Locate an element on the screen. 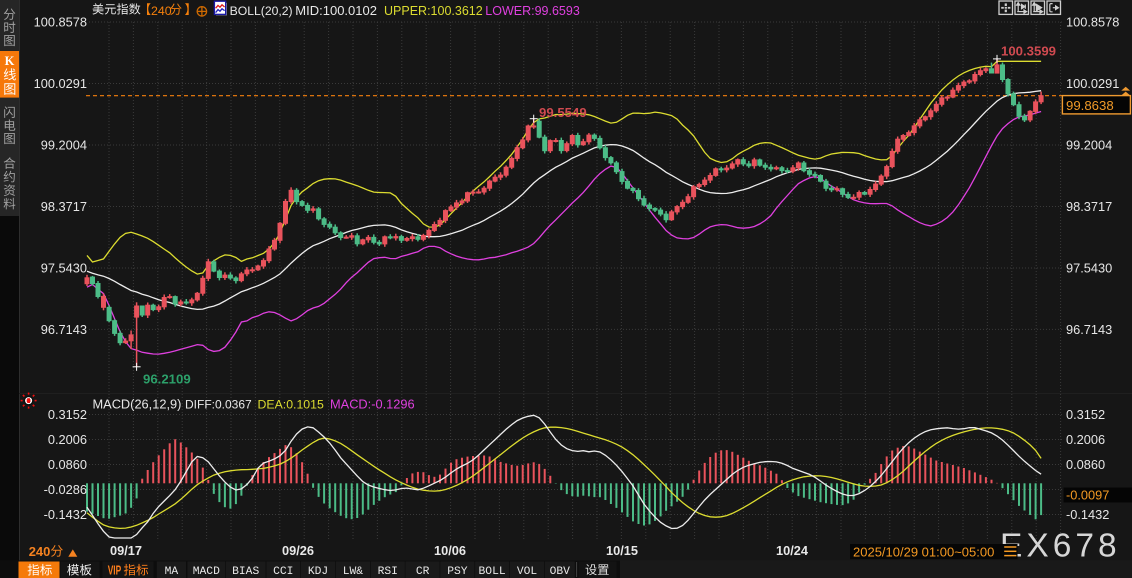 This screenshot has height=578, width=1132. svg-text: K is located at coordinates (10, 61).